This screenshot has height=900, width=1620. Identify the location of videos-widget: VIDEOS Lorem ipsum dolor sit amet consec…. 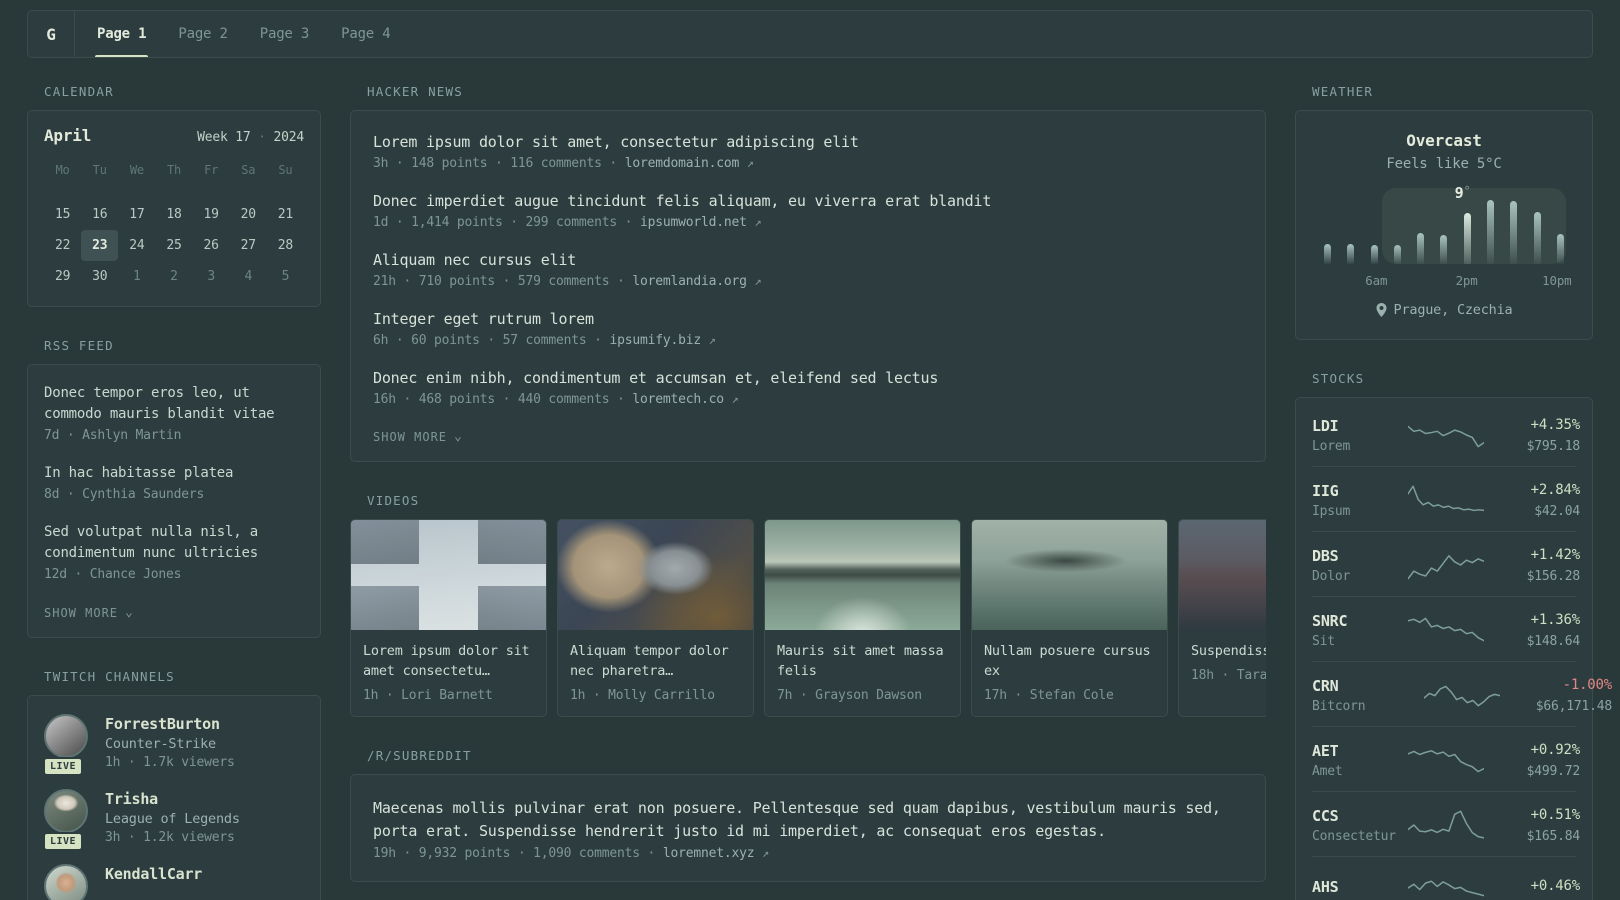
(808, 605).